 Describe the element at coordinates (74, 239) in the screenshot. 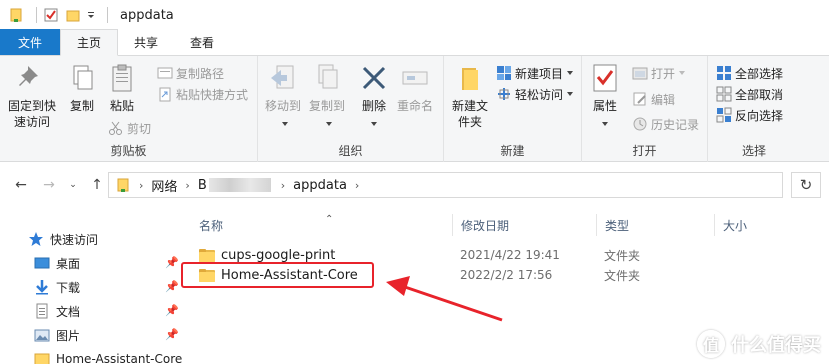

I see `nav-quick-access-label: 快速访问` at that location.